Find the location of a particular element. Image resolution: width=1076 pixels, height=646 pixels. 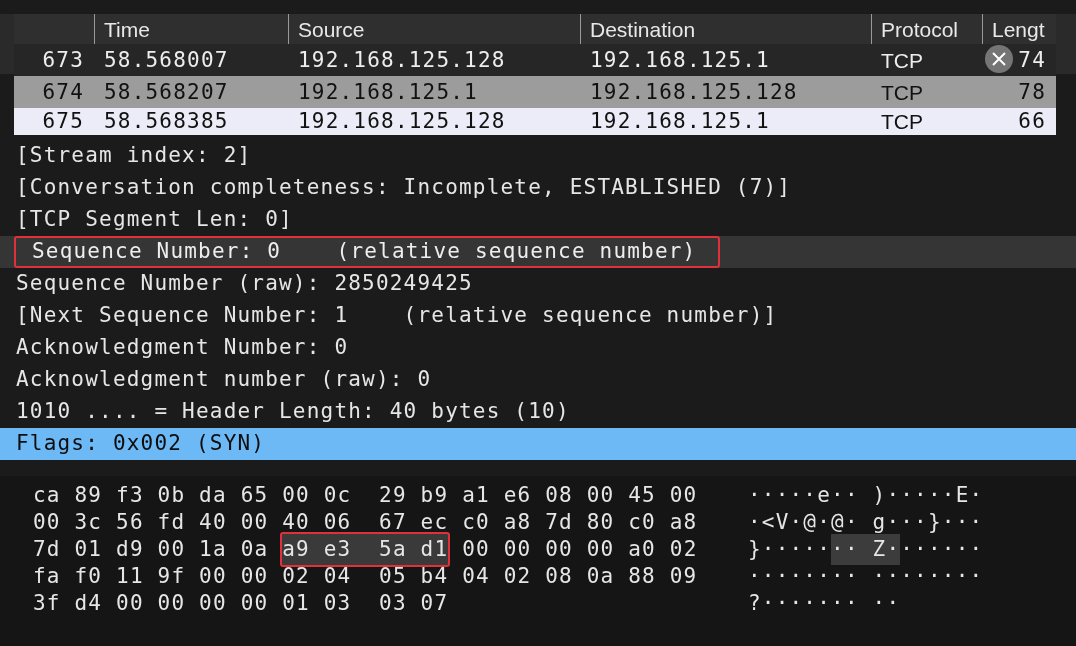

detail-field: [TCP Segment Len: 0] is located at coordinates (146, 220).